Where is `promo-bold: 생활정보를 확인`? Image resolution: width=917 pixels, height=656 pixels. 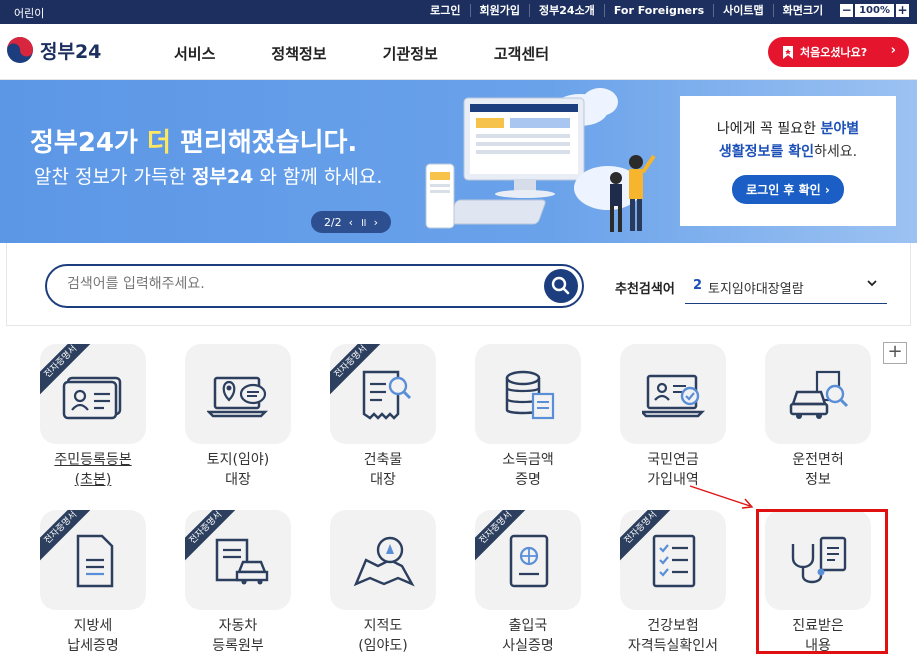 promo-bold: 생활정보를 확인 is located at coordinates (766, 152).